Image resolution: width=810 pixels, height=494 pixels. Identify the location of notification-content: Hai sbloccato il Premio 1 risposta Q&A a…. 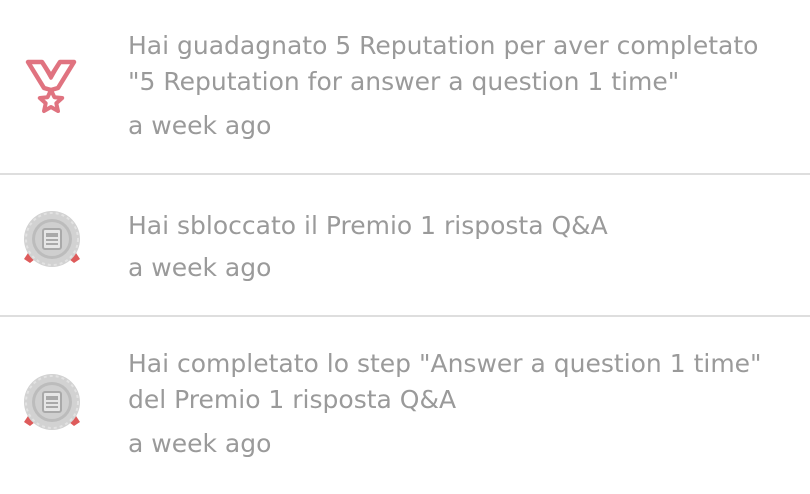
(460, 247).